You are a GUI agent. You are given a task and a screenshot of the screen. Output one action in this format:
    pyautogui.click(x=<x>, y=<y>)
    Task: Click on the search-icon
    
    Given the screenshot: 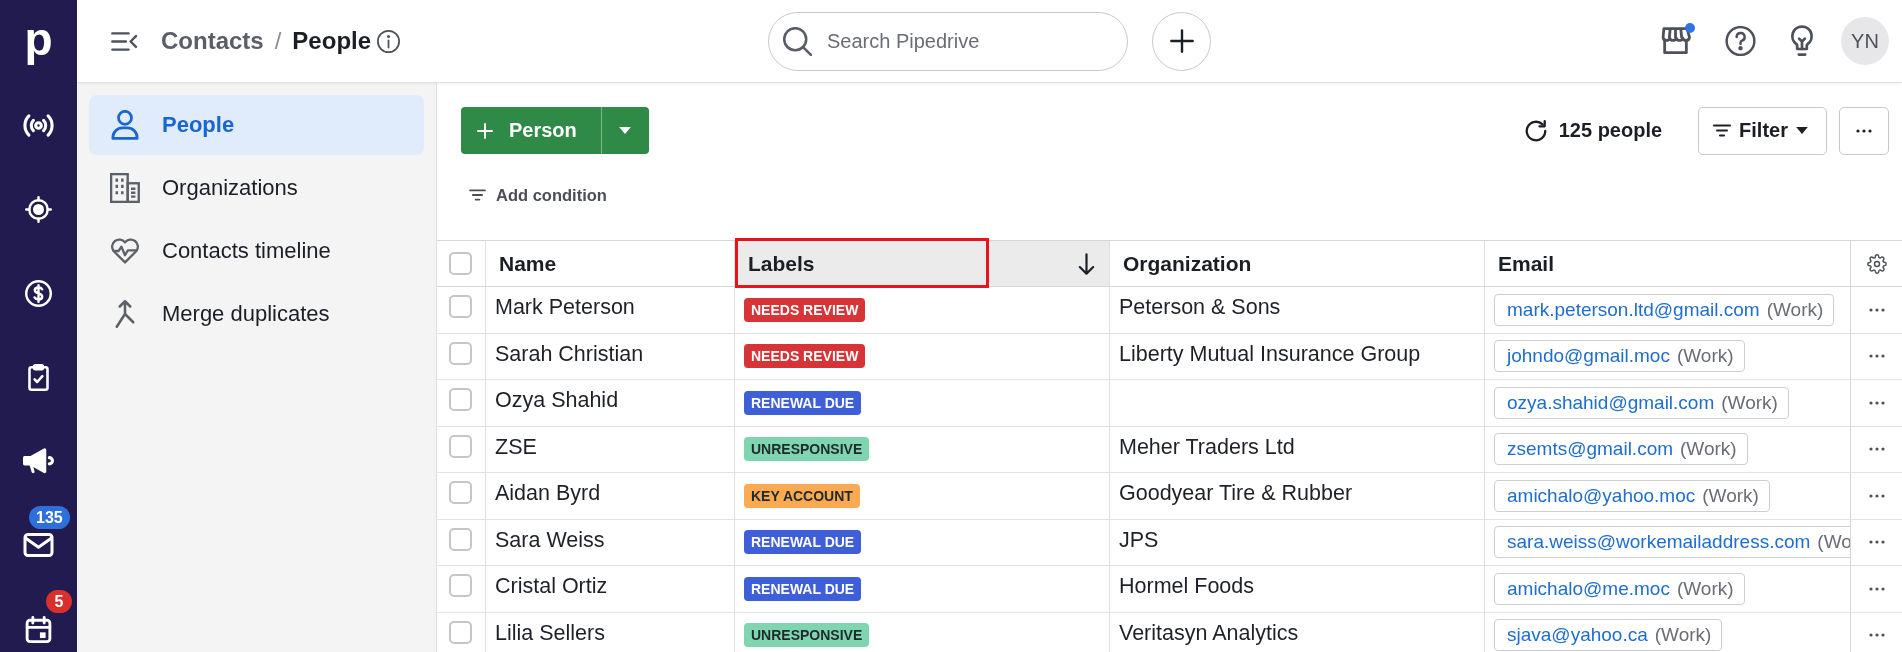 What is the action you would take?
    pyautogui.click(x=797, y=41)
    